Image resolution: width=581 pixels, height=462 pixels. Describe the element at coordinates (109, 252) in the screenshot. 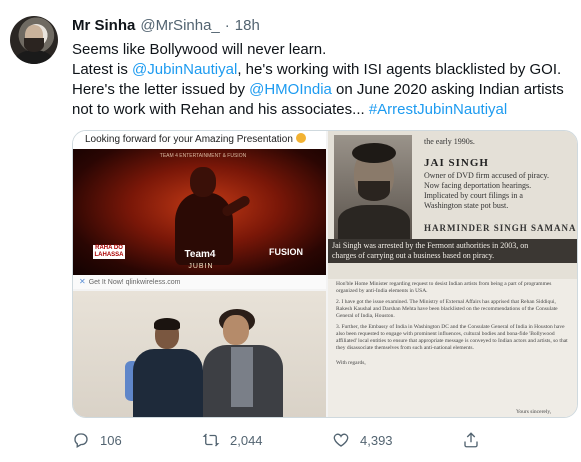

I see `poster-badge: RAHA DO LAHASSA` at that location.